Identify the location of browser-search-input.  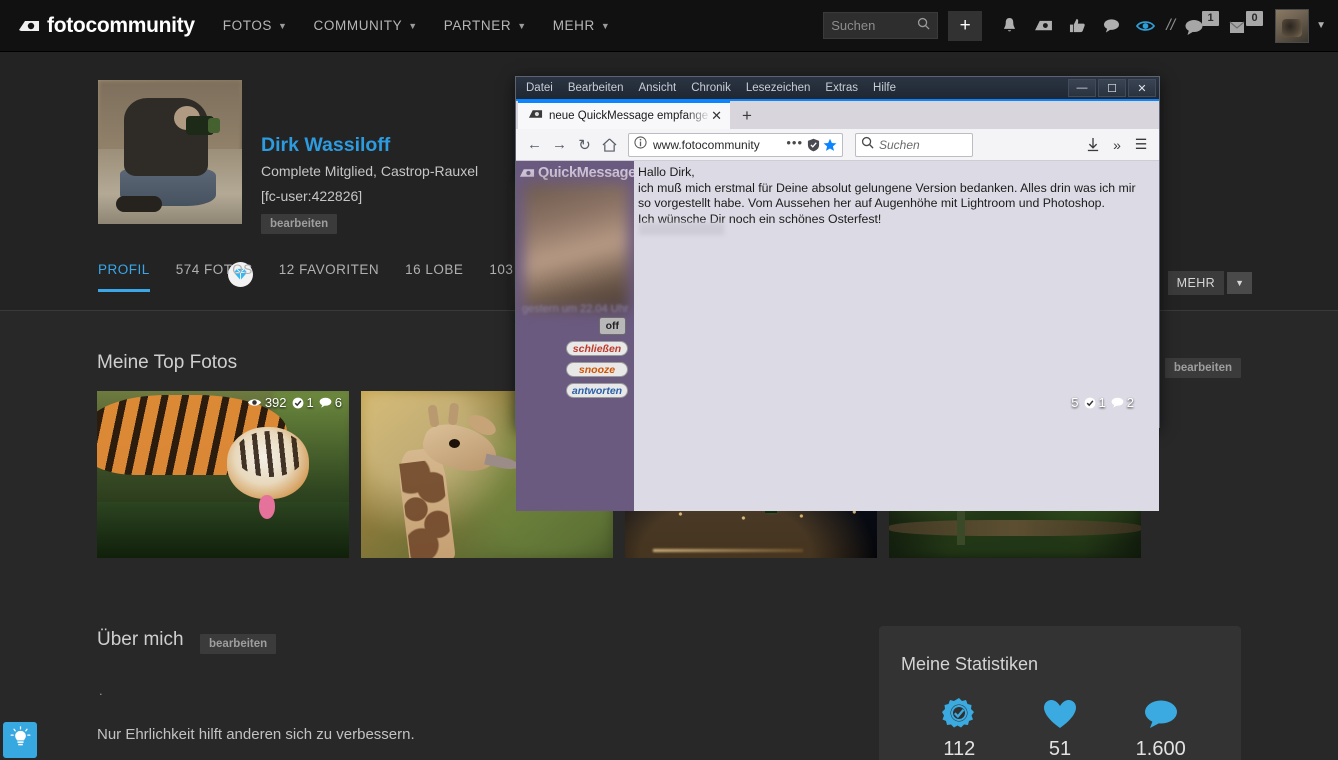
(921, 144).